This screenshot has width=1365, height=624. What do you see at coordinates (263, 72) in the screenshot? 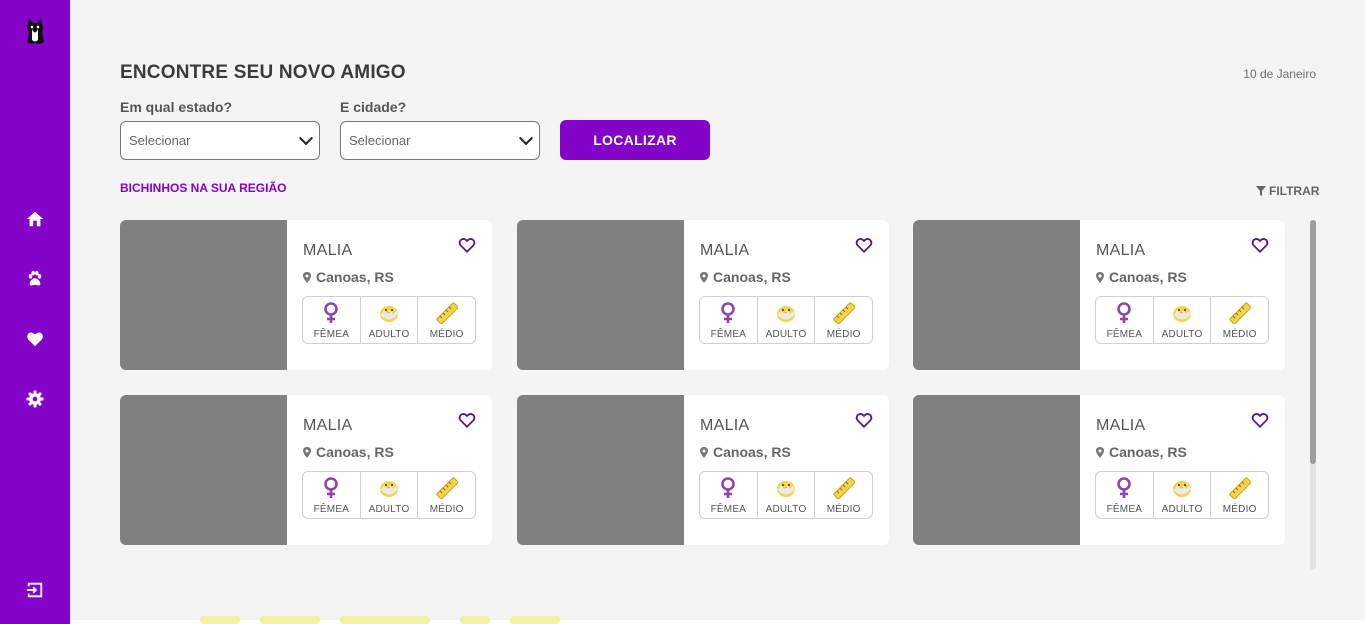
I see `page-title: ENCONTRE SEU NOVO AMIGO` at bounding box center [263, 72].